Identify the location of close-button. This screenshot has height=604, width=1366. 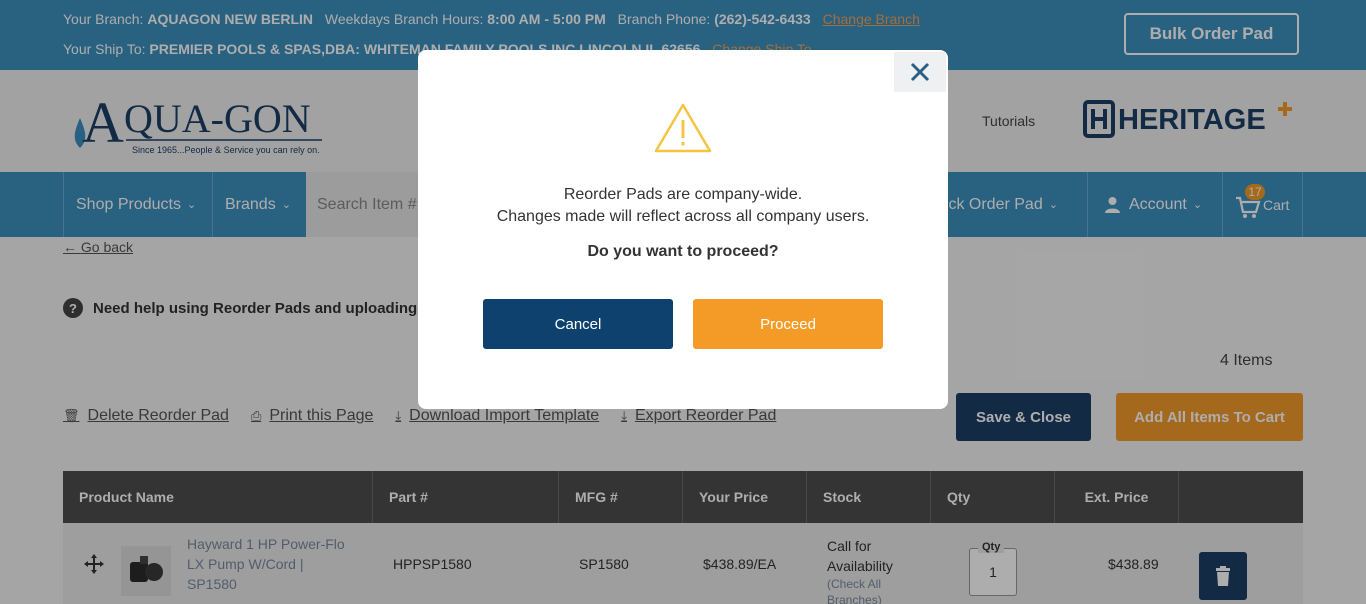
(920, 72).